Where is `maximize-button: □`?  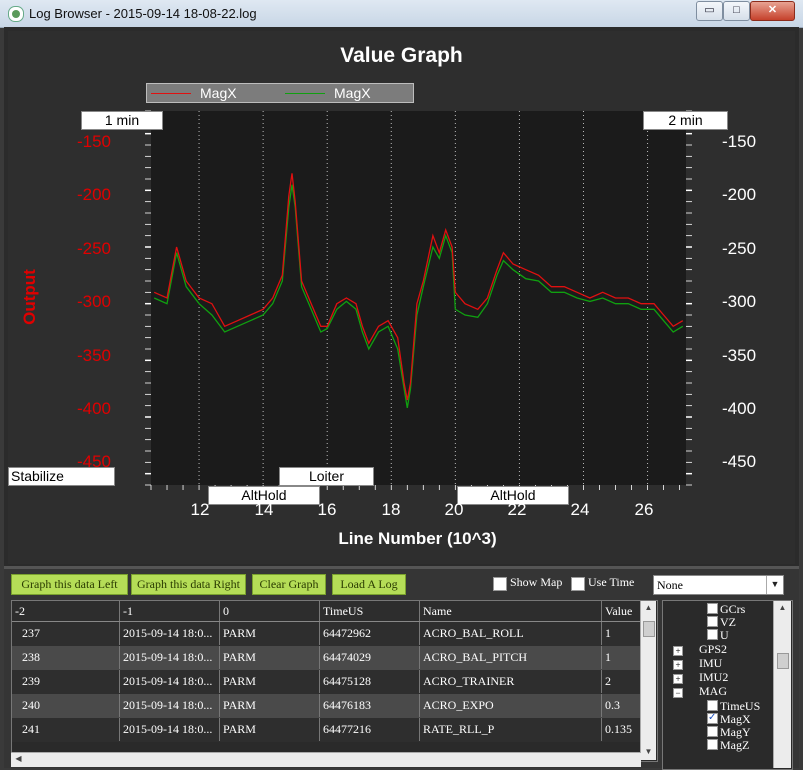 maximize-button: □ is located at coordinates (736, 11).